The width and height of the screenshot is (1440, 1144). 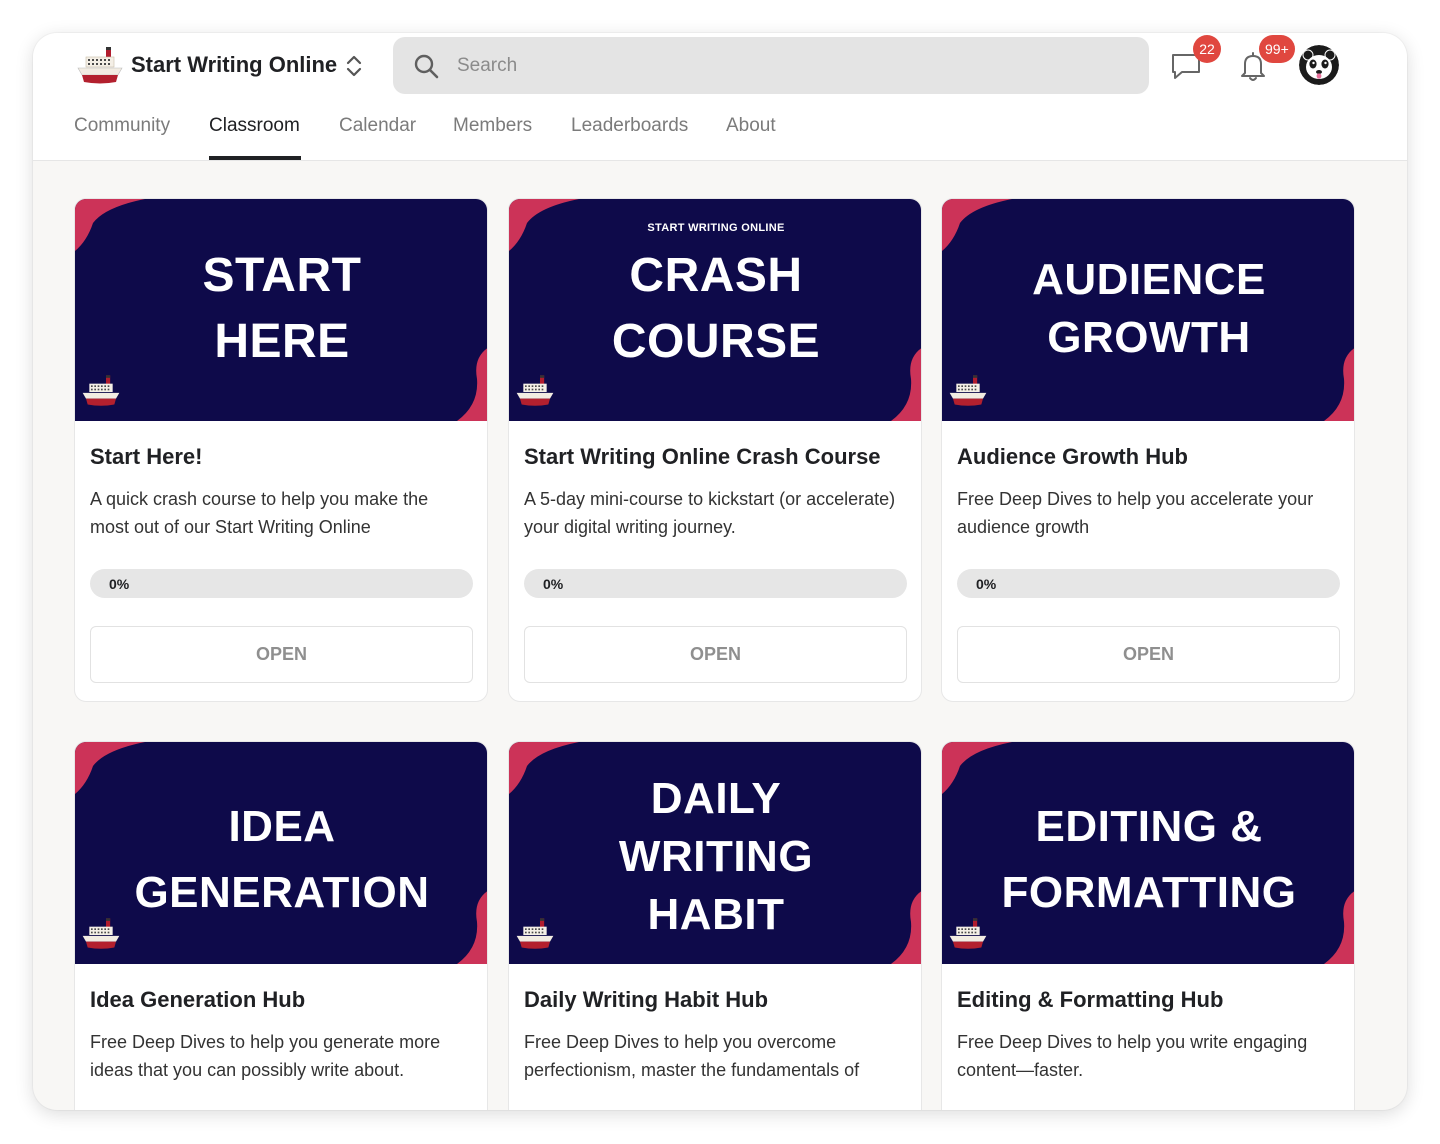 I want to click on course-banner: START WRITING ONLINE CRASH COURSE, so click(x=715, y=310).